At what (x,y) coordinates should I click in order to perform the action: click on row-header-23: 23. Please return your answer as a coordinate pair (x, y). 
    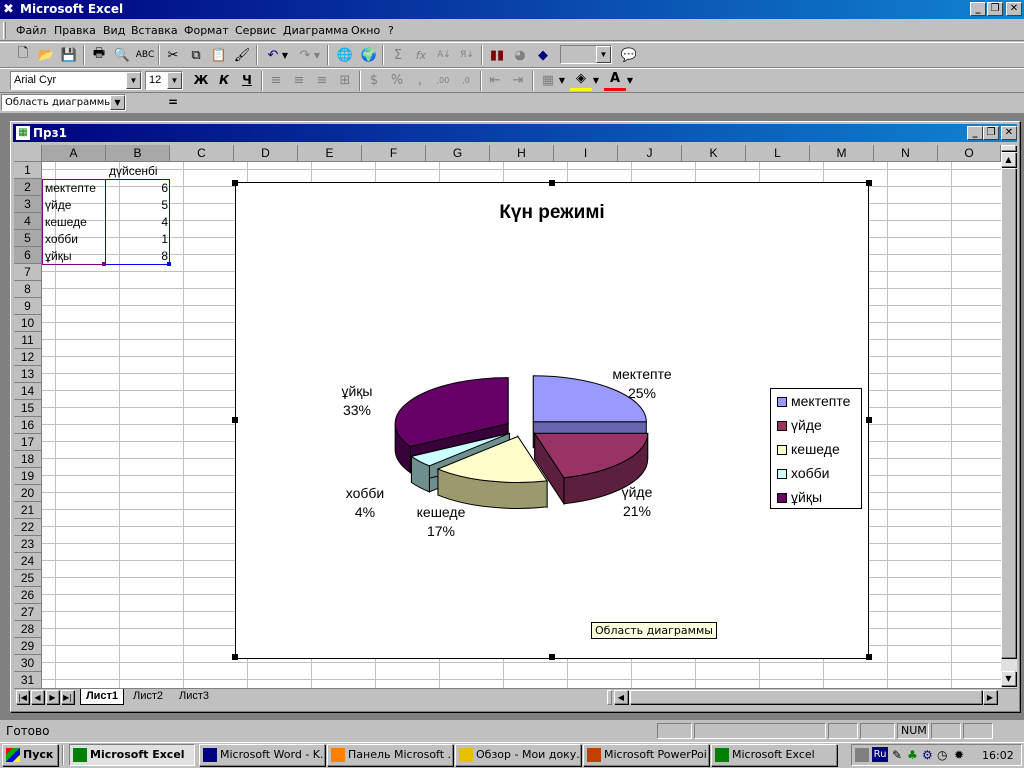
    Looking at the image, I should click on (28, 544).